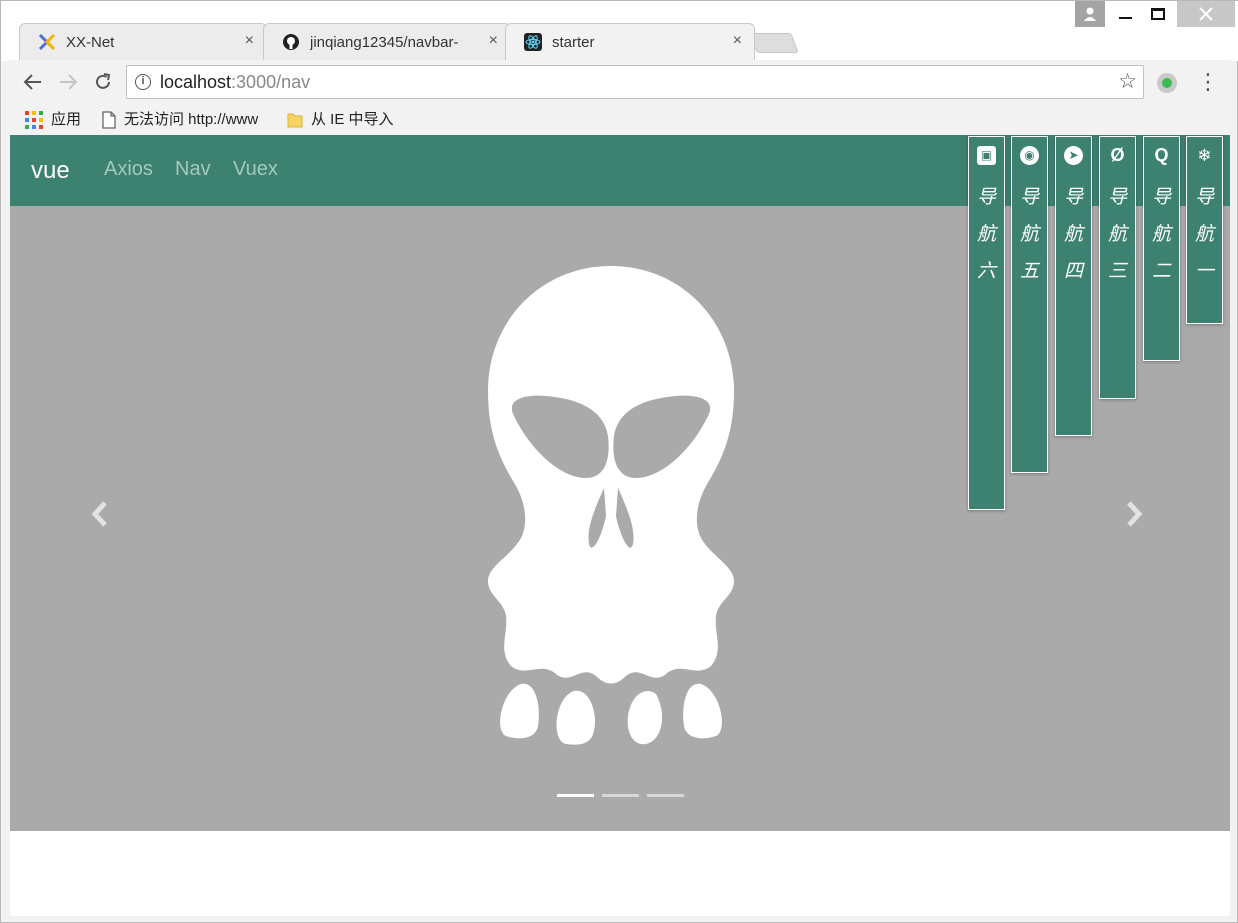 Image resolution: width=1238 pixels, height=923 pixels. Describe the element at coordinates (1029, 155) in the screenshot. I see `compass-icon: ◉` at that location.